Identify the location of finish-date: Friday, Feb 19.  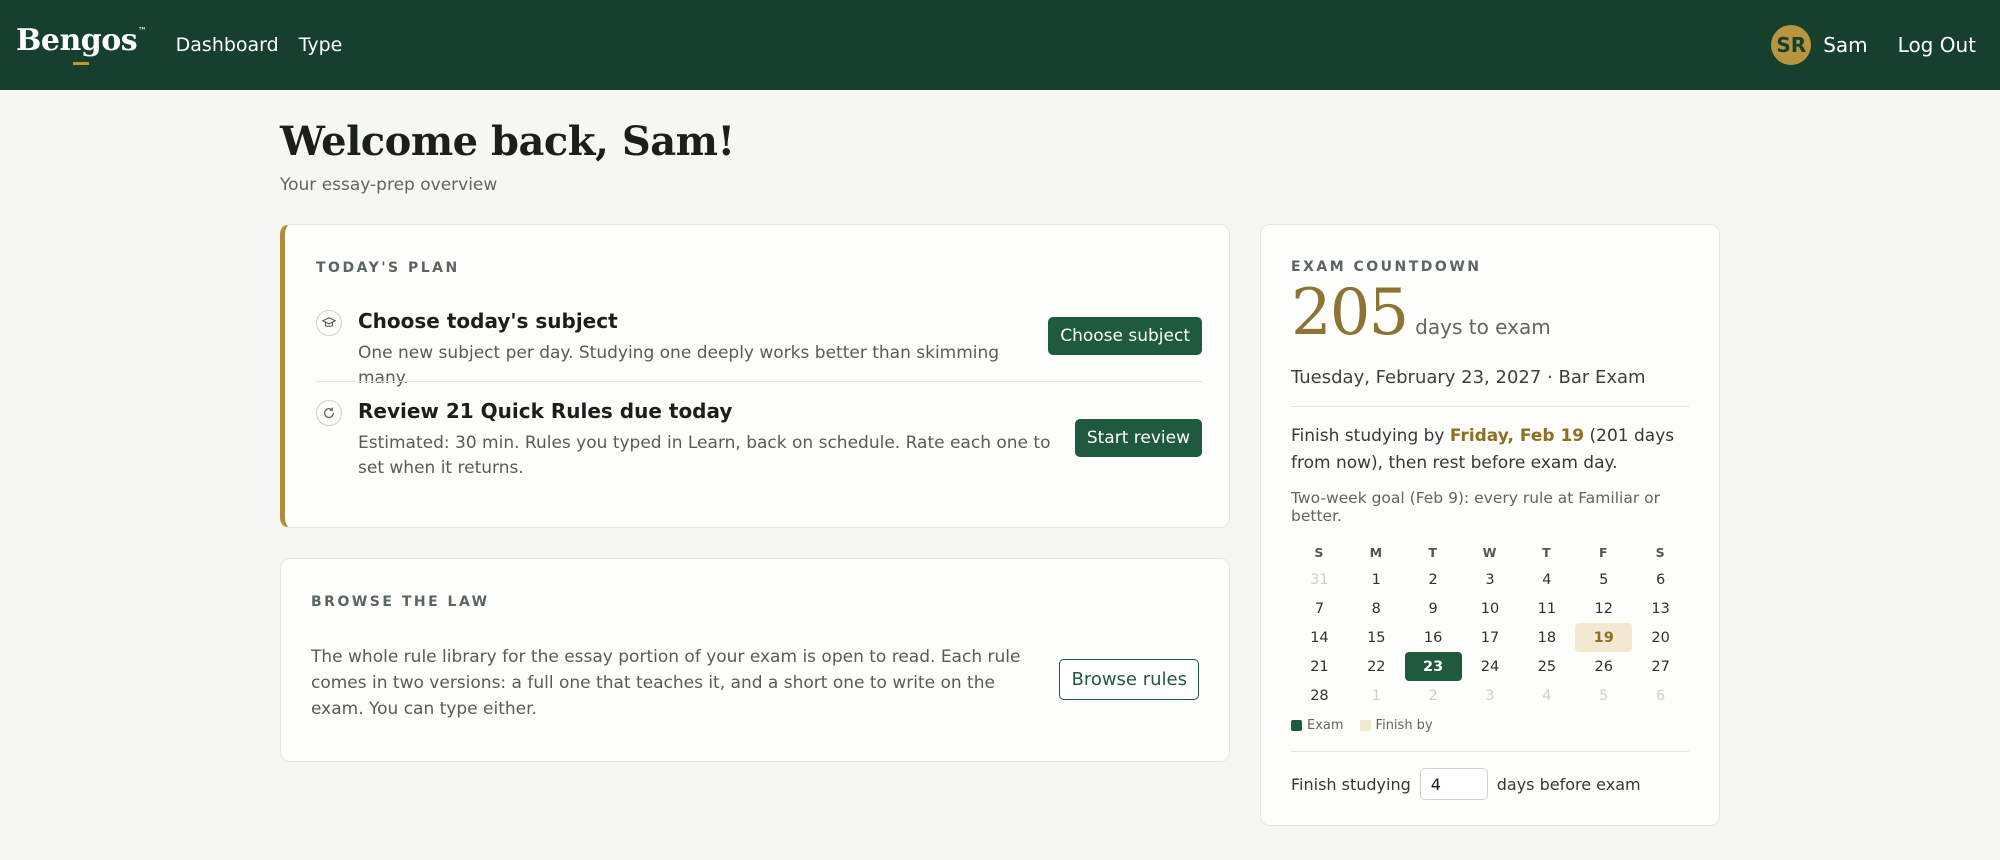
(1517, 436).